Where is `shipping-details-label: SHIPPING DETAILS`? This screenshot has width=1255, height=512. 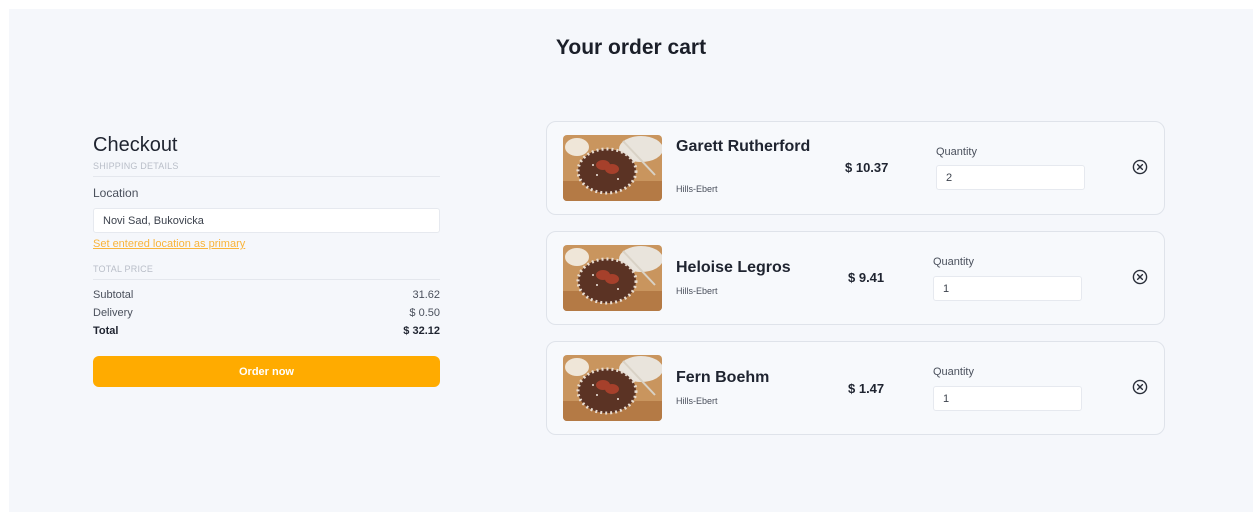 shipping-details-label: SHIPPING DETAILS is located at coordinates (266, 169).